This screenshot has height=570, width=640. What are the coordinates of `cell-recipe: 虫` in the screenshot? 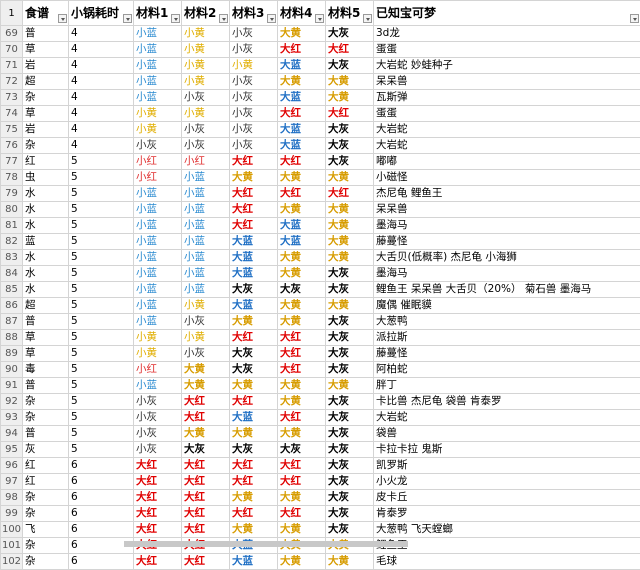 It's located at (46, 178).